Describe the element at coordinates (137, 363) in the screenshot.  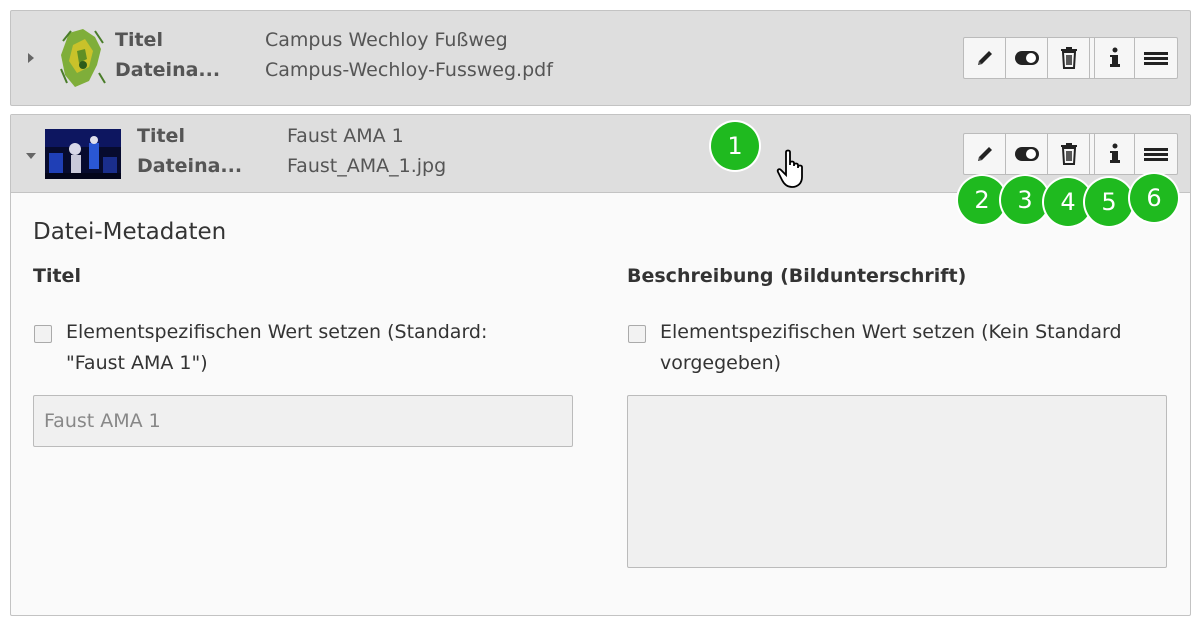
I see `title-override-label-line2: "Faust AMA 1")` at that location.